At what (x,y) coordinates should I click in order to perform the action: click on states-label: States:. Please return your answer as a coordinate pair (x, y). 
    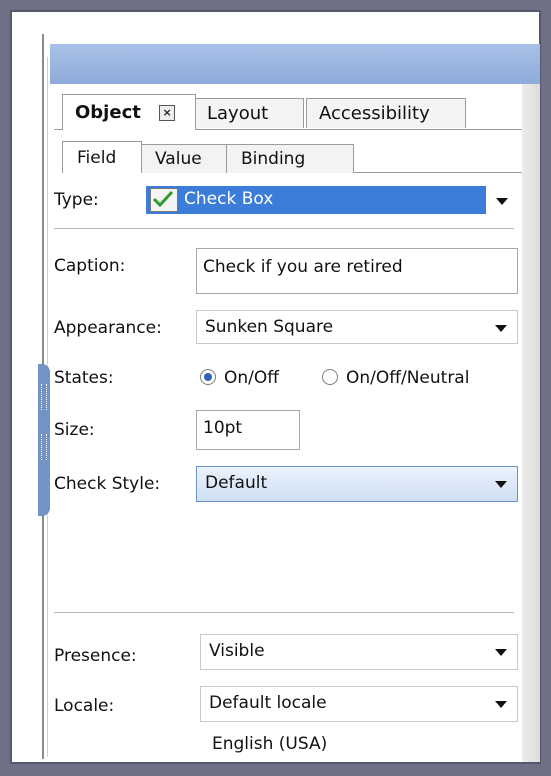
    Looking at the image, I should click on (84, 378).